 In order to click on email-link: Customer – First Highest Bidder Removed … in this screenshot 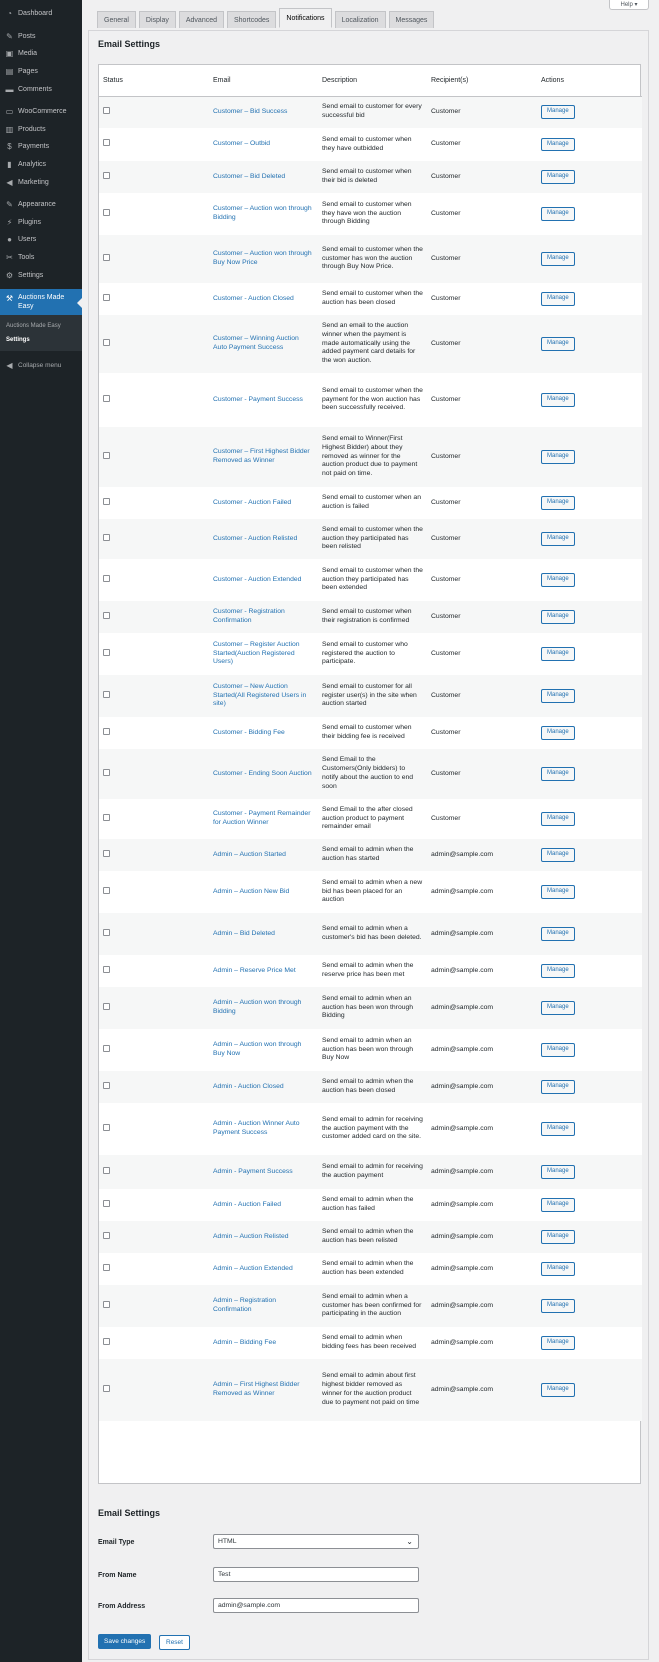, I will do `click(261, 456)`.